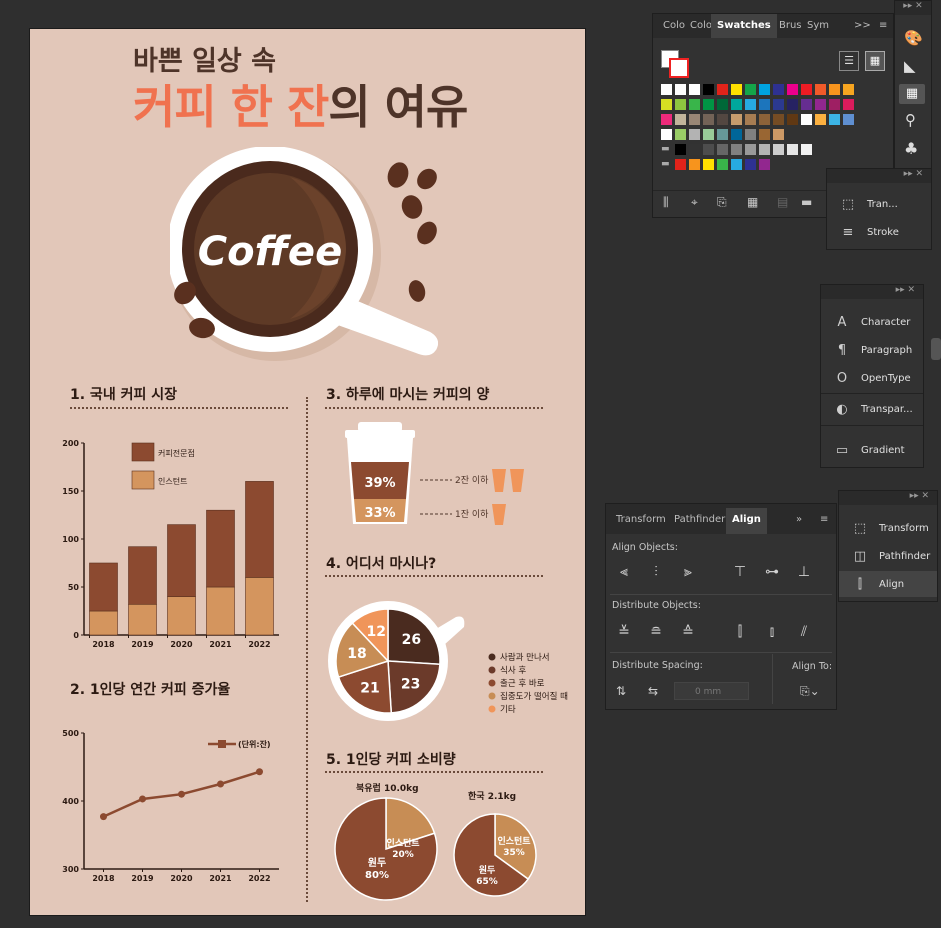 The height and width of the screenshot is (928, 941). Describe the element at coordinates (888, 528) in the screenshot. I see `transform-item: ⬚ Transform` at that location.